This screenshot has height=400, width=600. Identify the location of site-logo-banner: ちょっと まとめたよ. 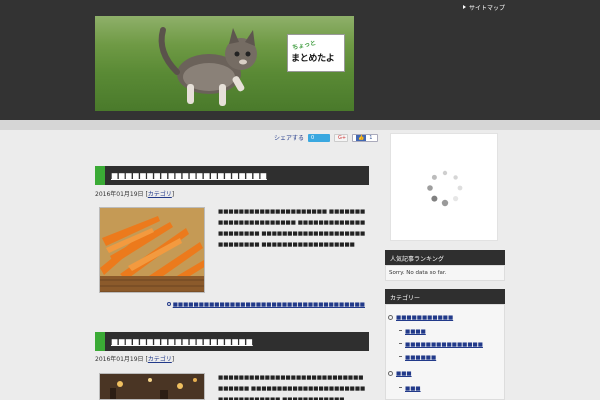
(224, 63).